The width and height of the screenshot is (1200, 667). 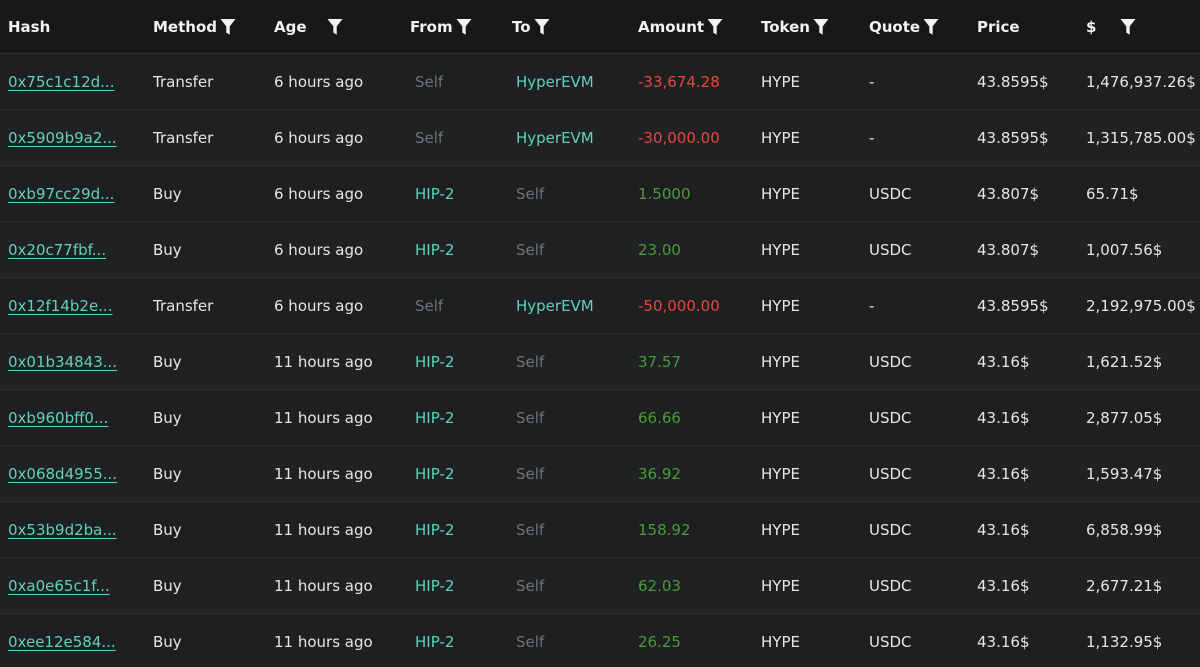 What do you see at coordinates (1013, 137) in the screenshot?
I see `cell-price: 43.8595$` at bounding box center [1013, 137].